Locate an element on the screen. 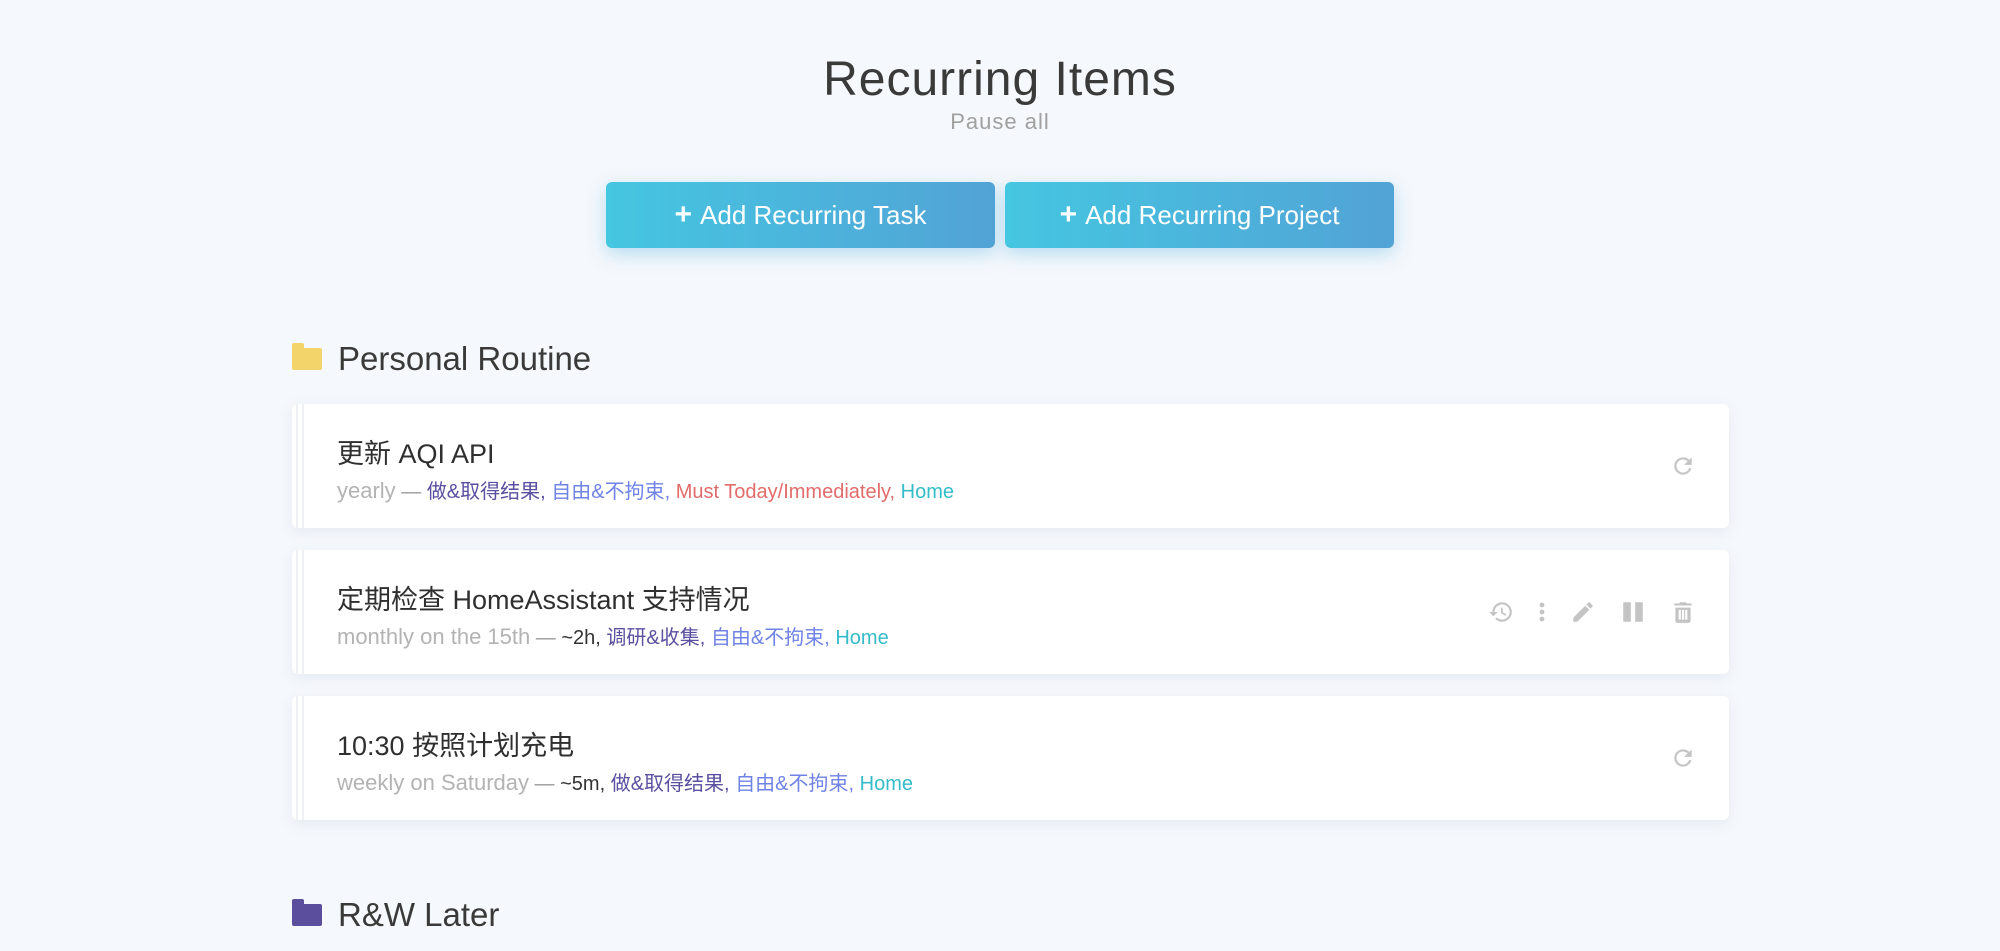 This screenshot has width=2000, height=951. item-duration: ~5m, is located at coordinates (583, 784).